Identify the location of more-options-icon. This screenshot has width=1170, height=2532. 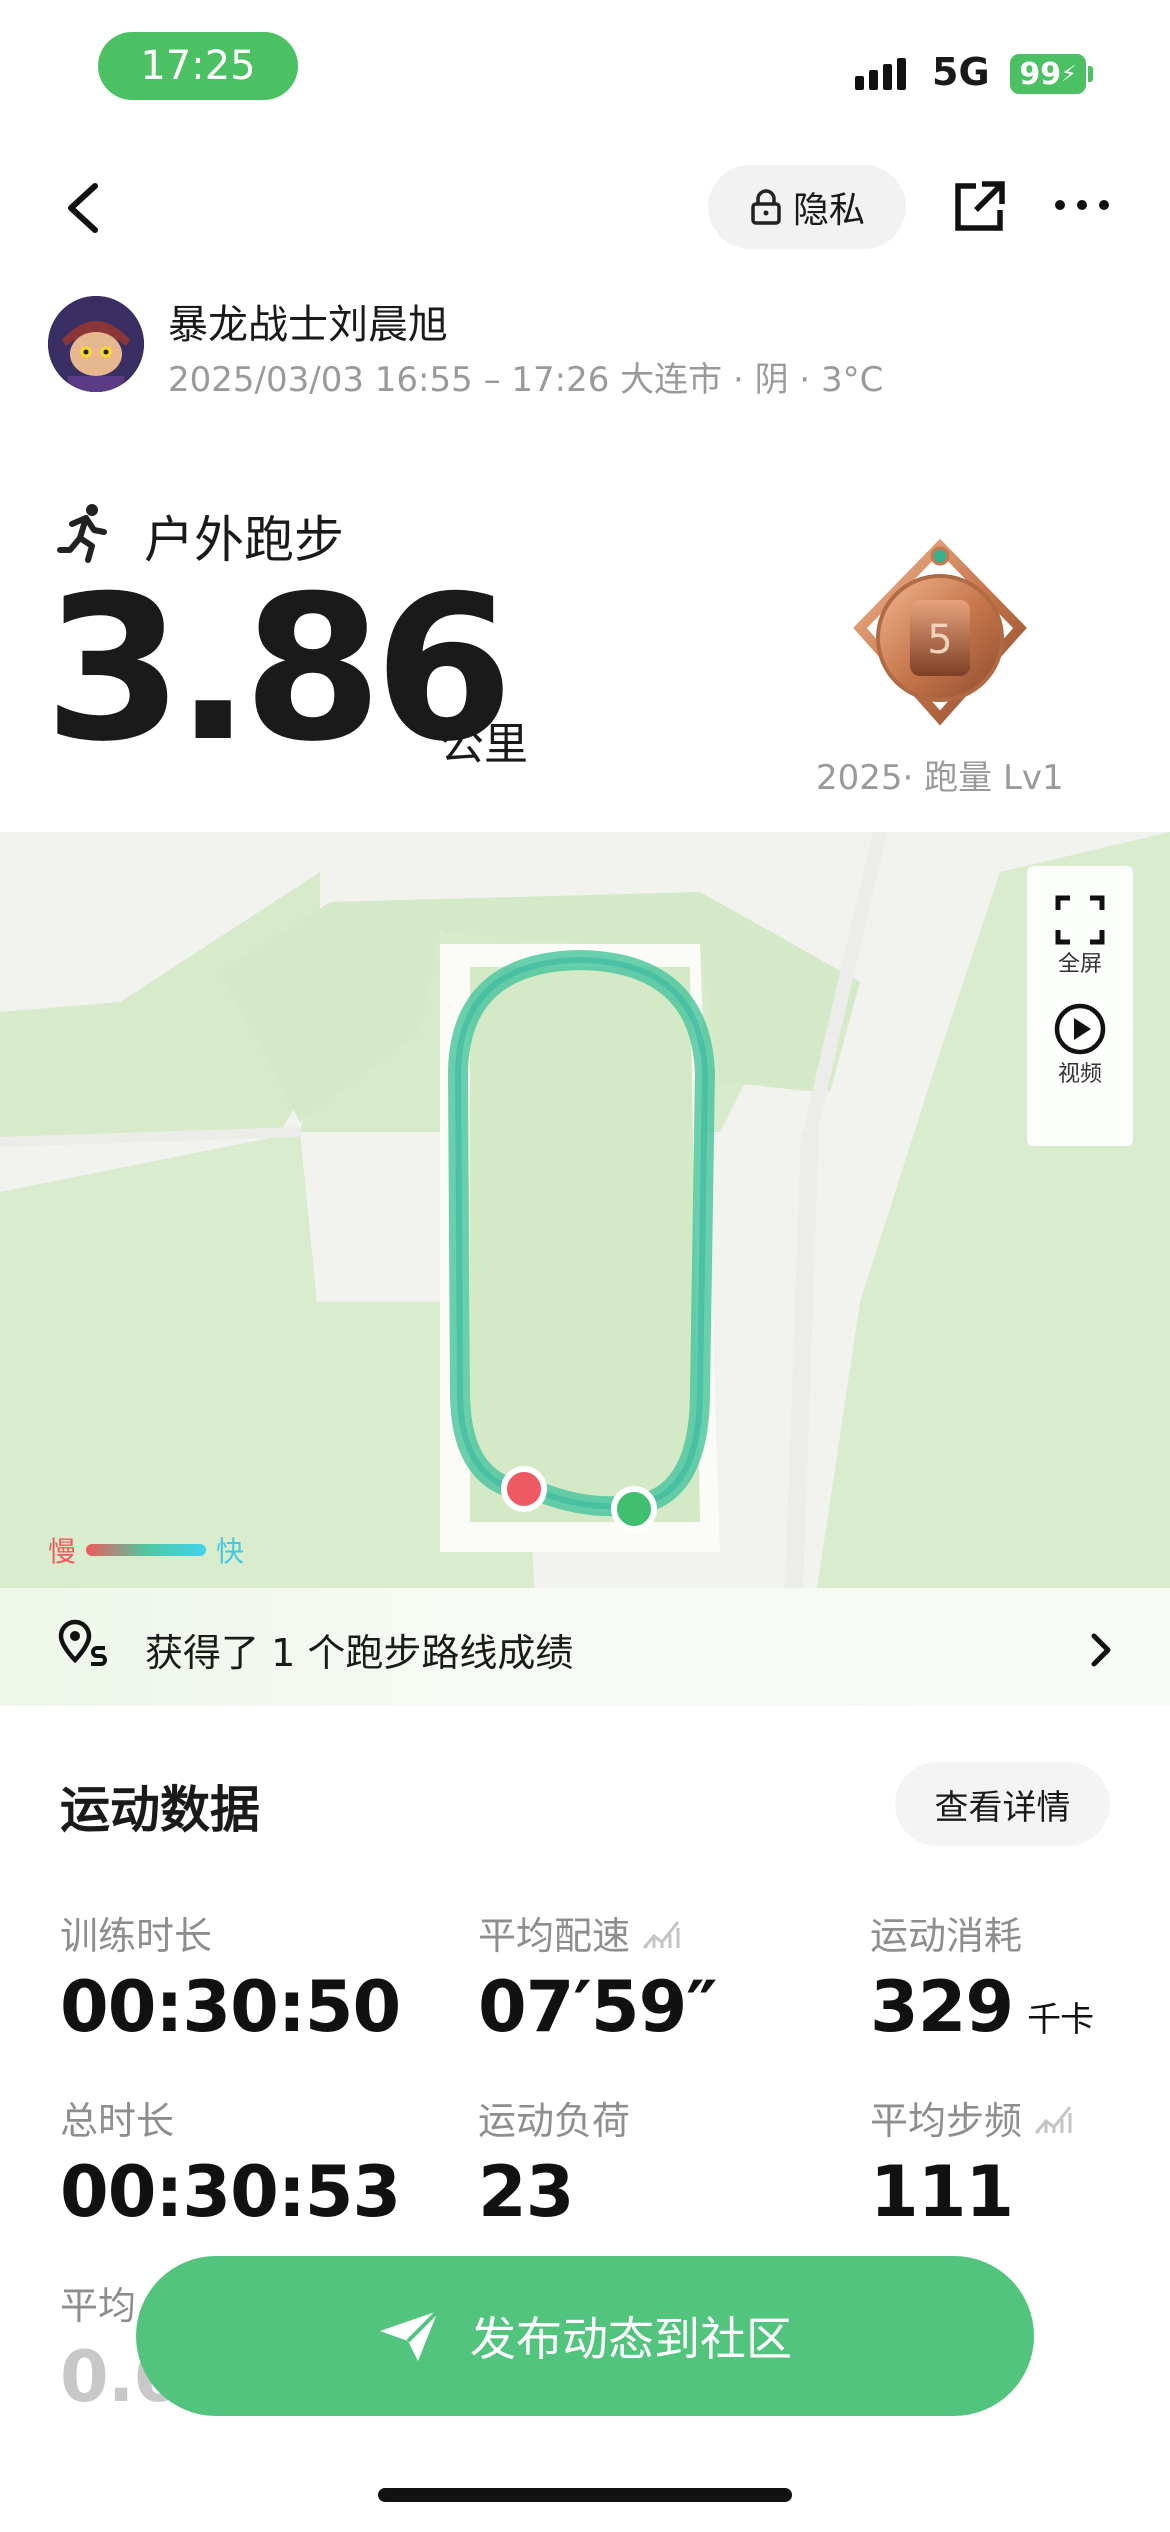
(1082, 205).